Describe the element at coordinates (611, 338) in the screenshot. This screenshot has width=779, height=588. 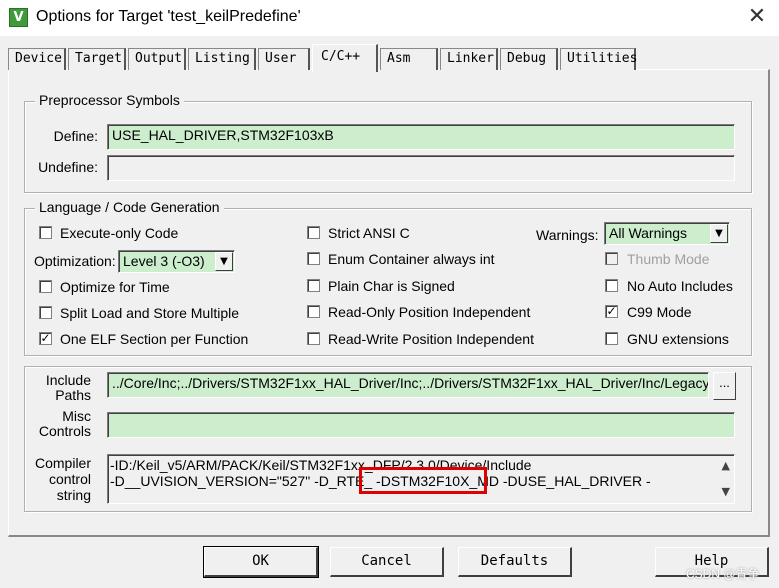
I see `gnu-ext-checkbox` at that location.